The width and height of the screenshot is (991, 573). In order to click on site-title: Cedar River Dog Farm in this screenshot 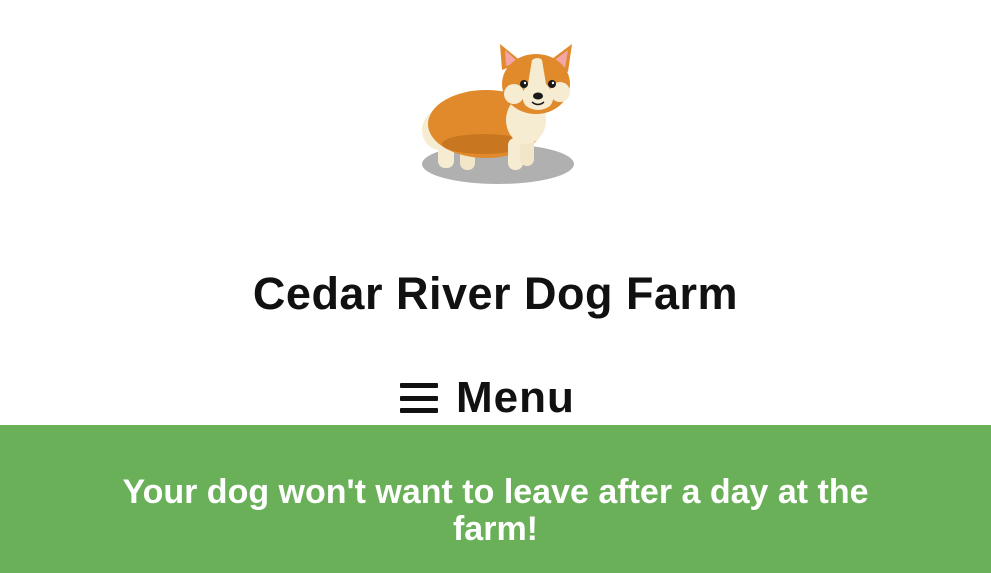, I will do `click(495, 294)`.